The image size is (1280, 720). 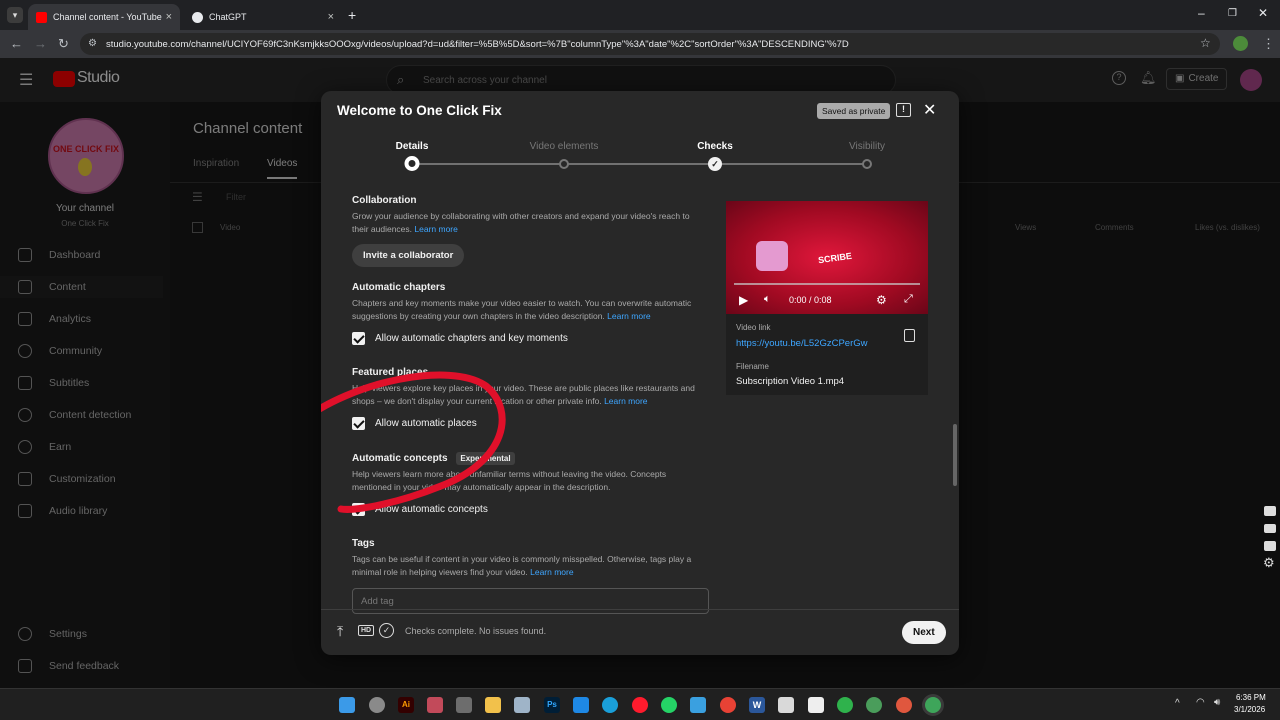 What do you see at coordinates (924, 632) in the screenshot?
I see `next-button: Next` at bounding box center [924, 632].